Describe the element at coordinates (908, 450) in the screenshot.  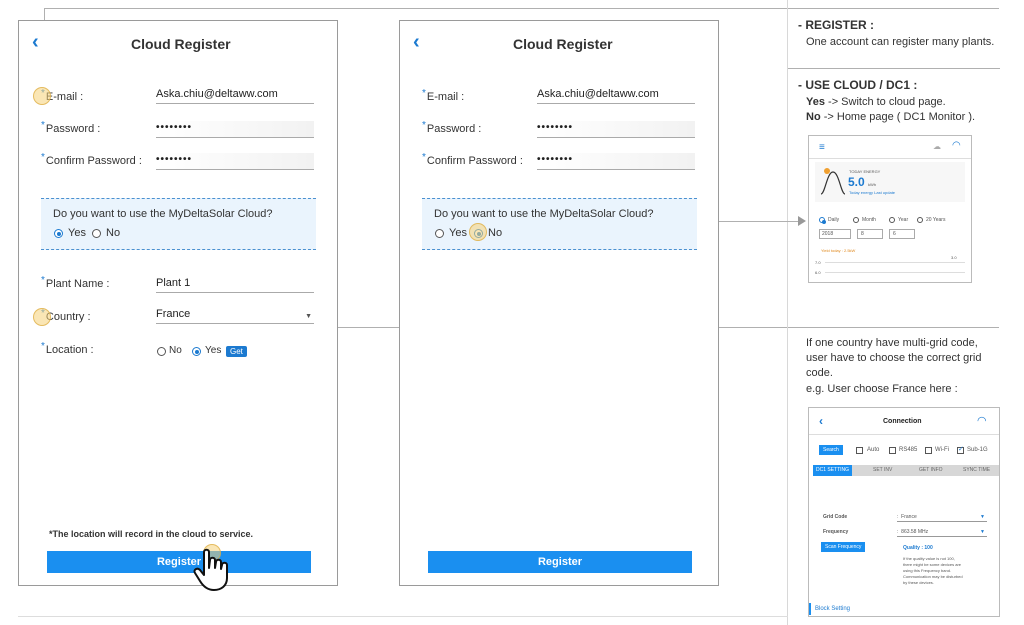
I see `rs485-label: RS485` at that location.